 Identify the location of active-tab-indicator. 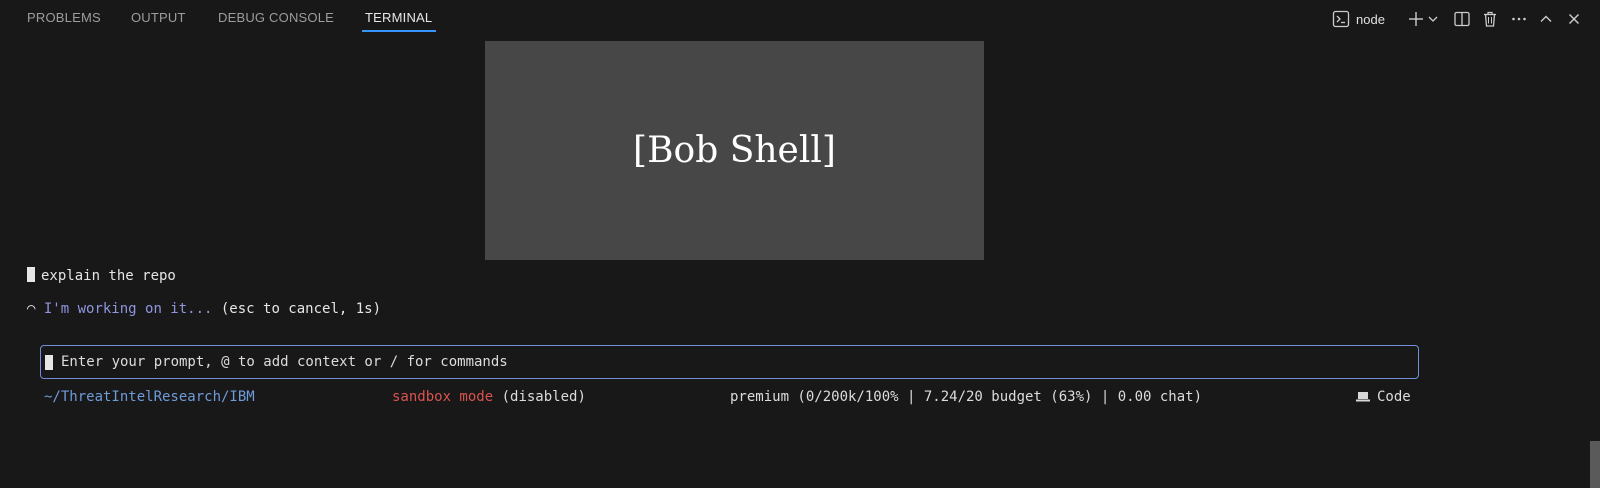
(399, 31).